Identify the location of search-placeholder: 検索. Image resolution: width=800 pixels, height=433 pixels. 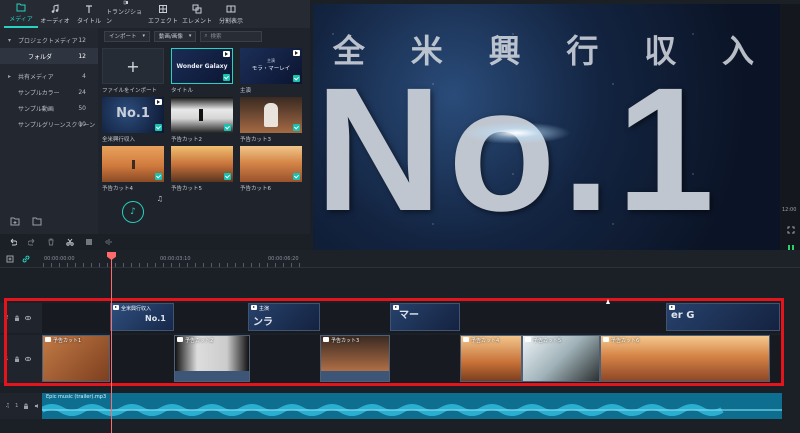
(216, 37).